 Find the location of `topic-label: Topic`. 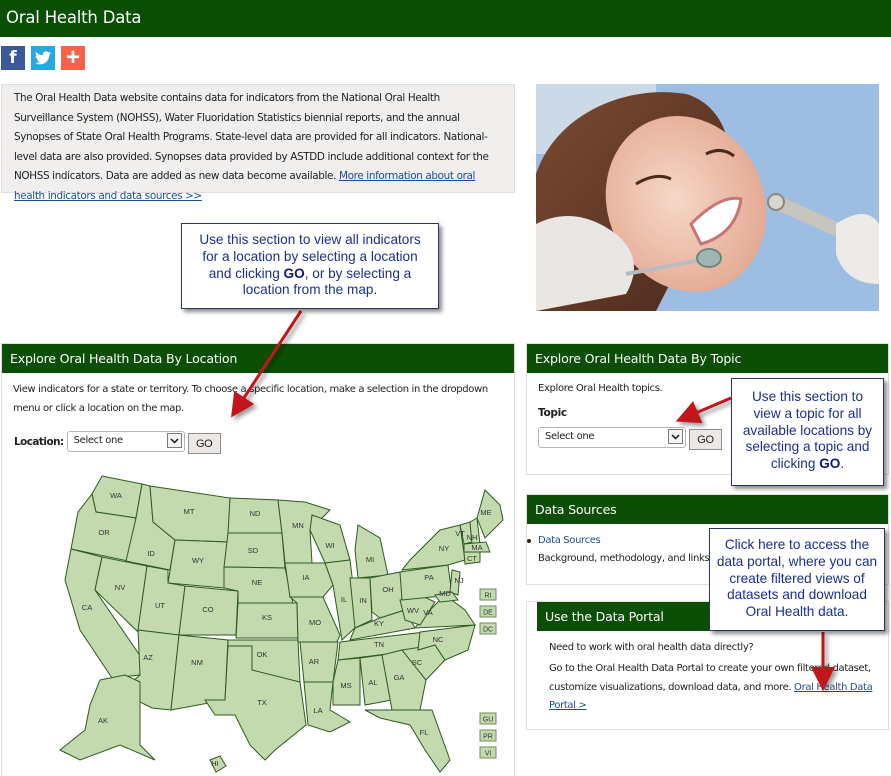

topic-label: Topic is located at coordinates (552, 413).